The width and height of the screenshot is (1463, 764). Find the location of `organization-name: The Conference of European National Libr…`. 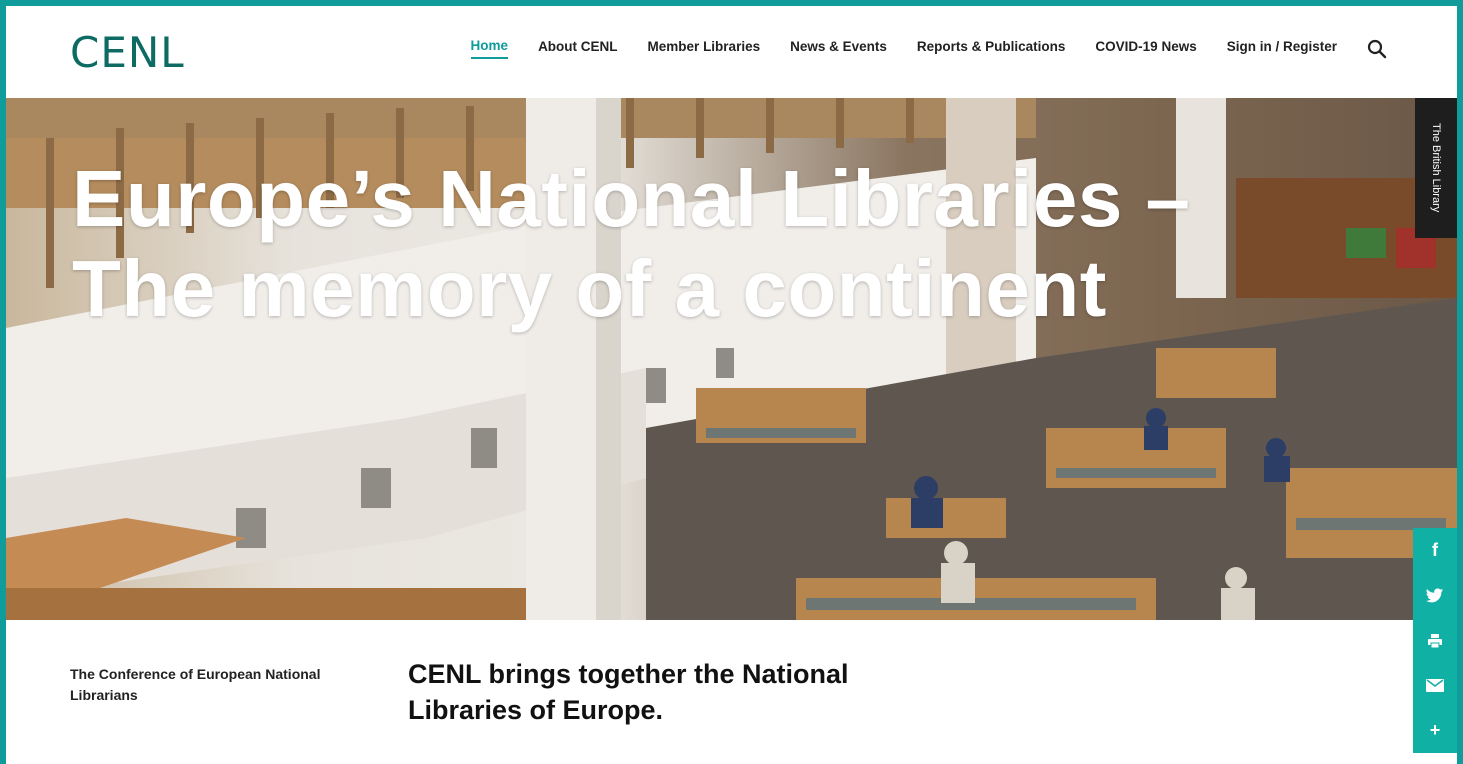

organization-name: The Conference of European National Libr… is located at coordinates (195, 684).